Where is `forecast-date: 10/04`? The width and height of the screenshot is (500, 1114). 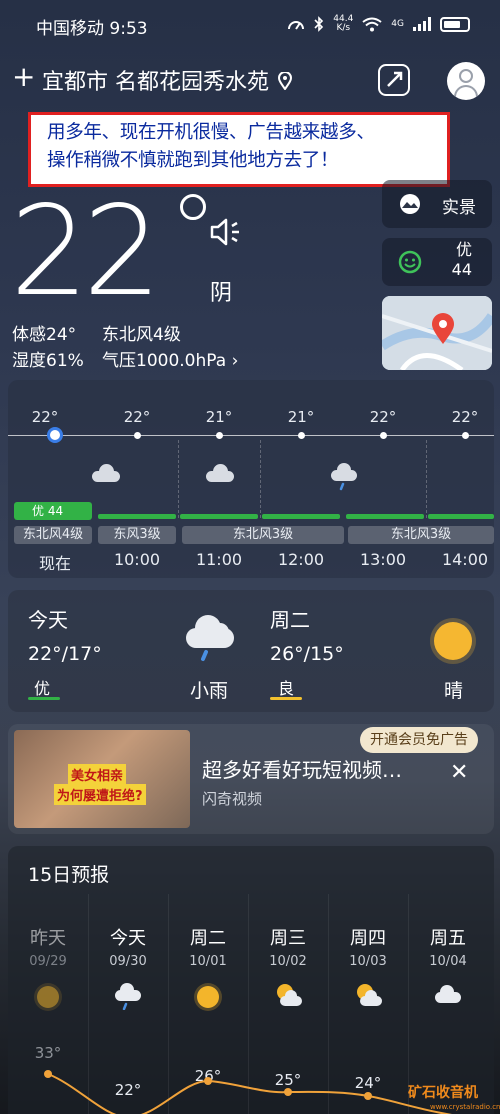 forecast-date: 10/04 is located at coordinates (448, 961).